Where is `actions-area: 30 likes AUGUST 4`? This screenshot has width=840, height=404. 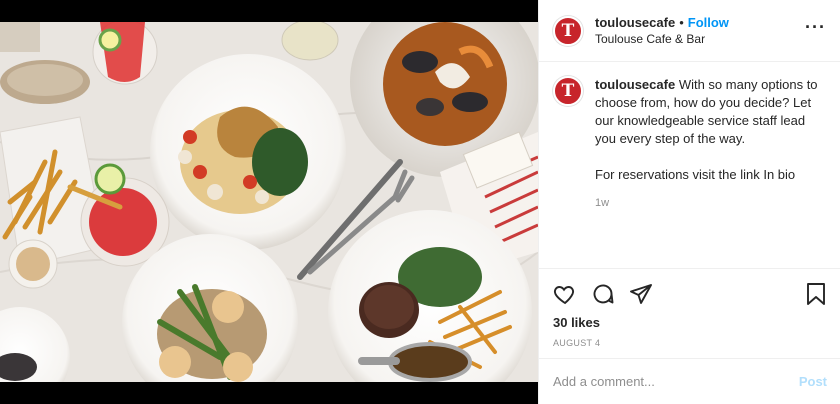
actions-area: 30 likes AUGUST 4 is located at coordinates (689, 308).